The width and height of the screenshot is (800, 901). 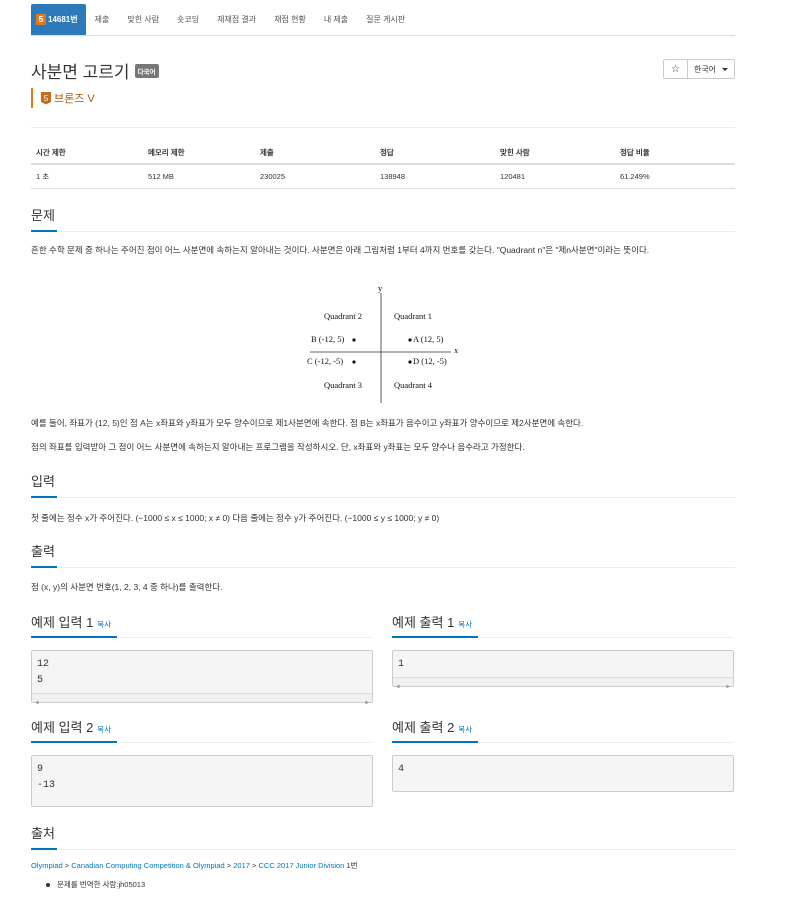 I want to click on sample-input-1-title: 예제 입력 1, so click(x=62, y=622).